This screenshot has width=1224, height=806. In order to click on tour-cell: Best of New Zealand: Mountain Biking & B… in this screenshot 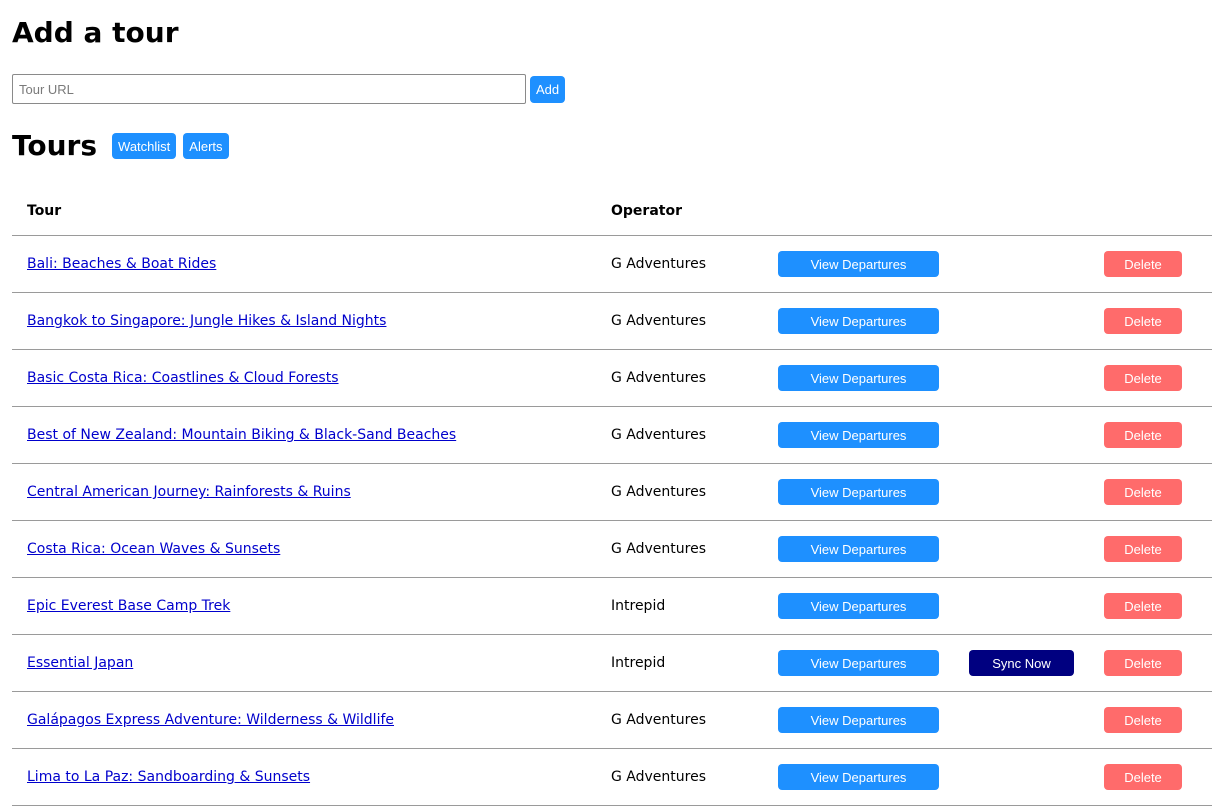, I will do `click(311, 435)`.